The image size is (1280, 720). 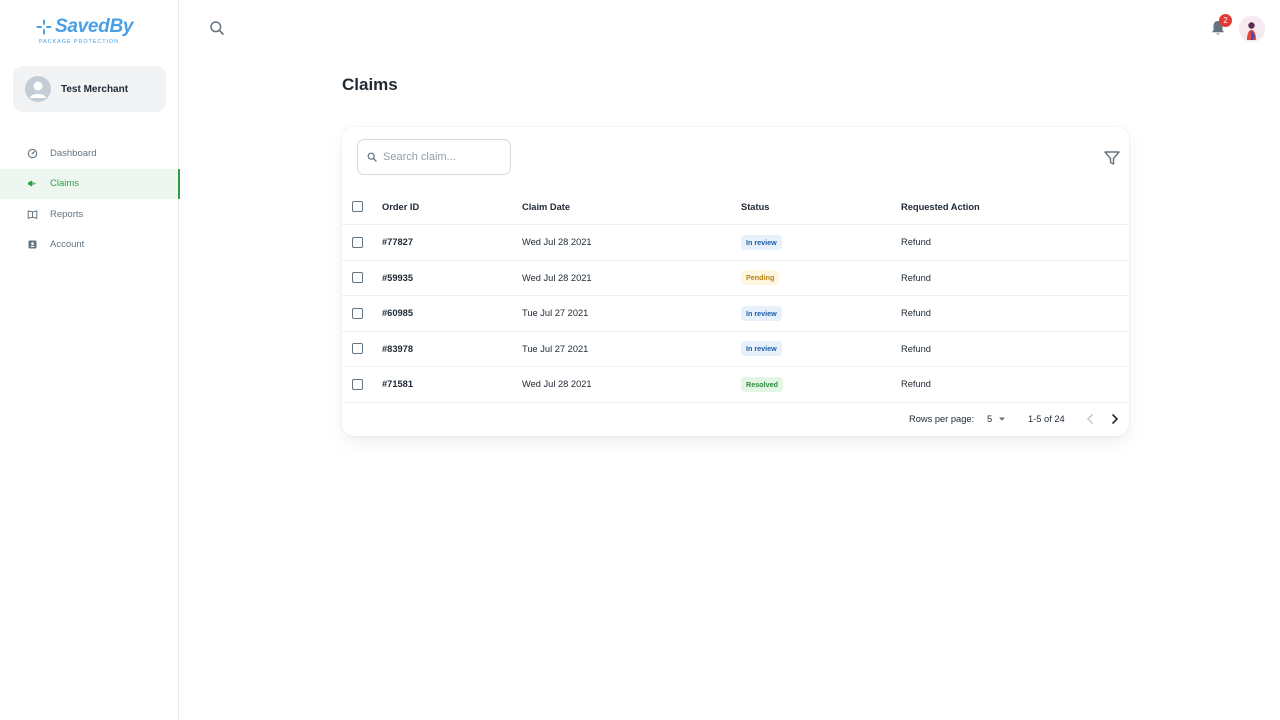 What do you see at coordinates (65, 184) in the screenshot?
I see `sidebar-item-label: Claims` at bounding box center [65, 184].